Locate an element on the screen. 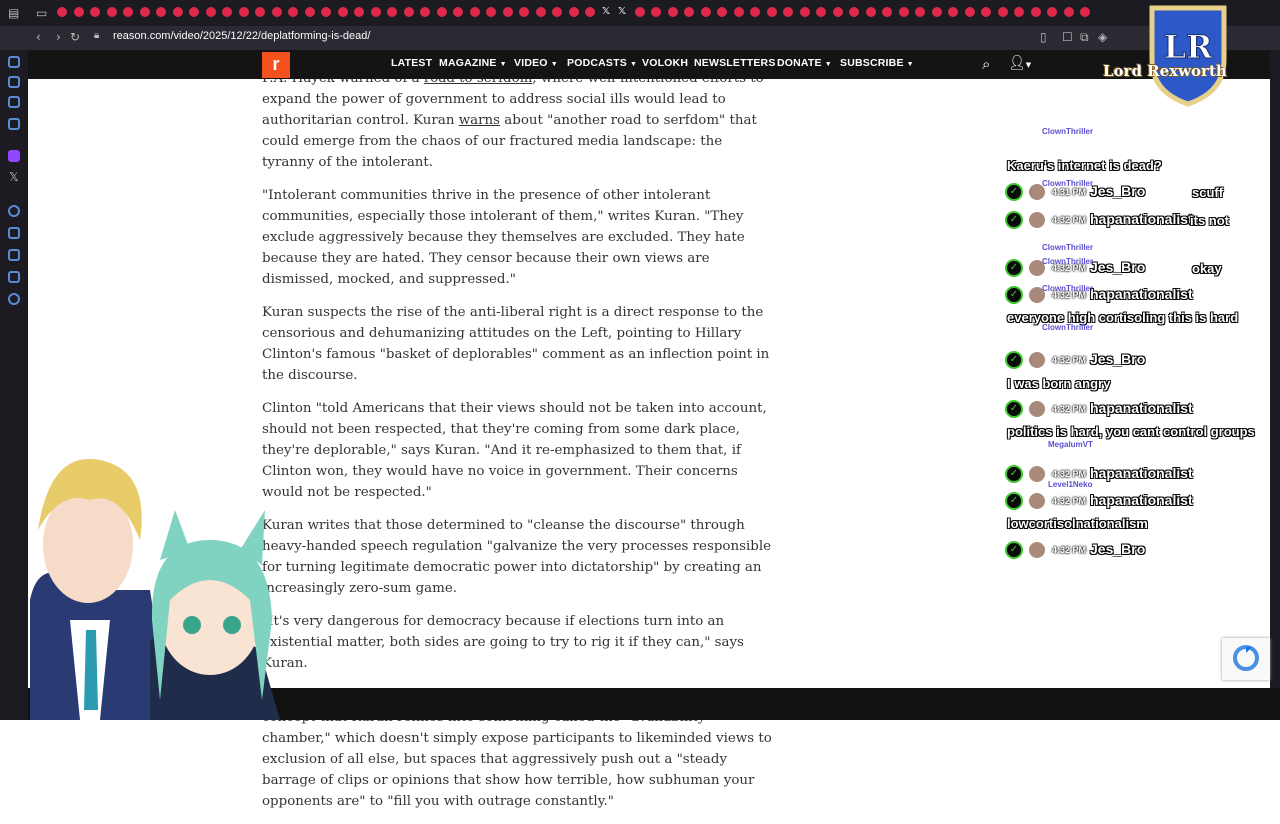 This screenshot has width=1280, height=824. sidebar-x-icon: 𝕏 is located at coordinates (14, 177).